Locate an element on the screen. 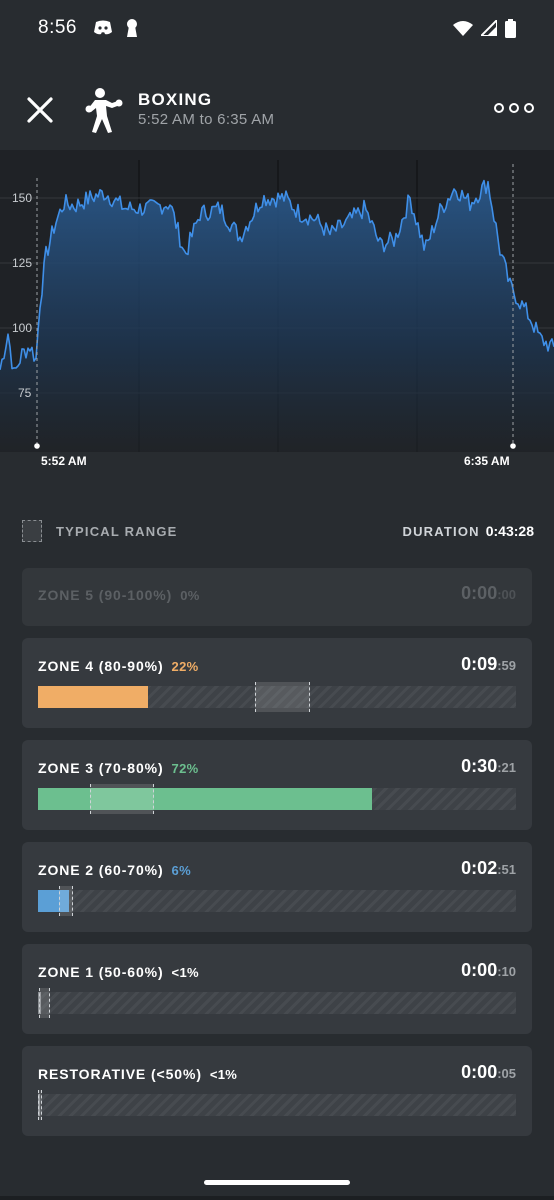  status-notification-icons is located at coordinates (116, 28).